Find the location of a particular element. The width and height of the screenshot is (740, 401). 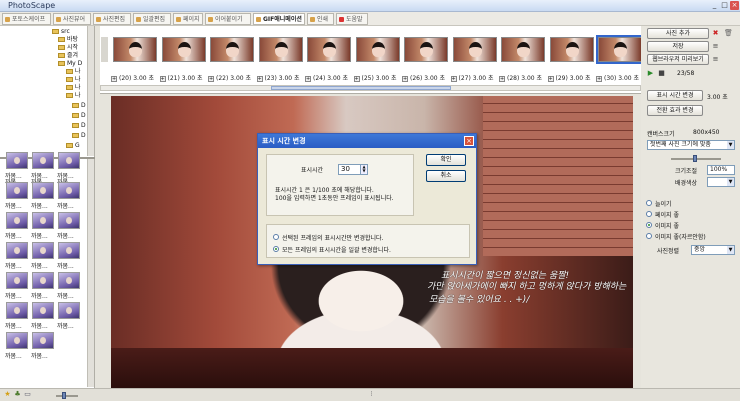

trash-icon: 🗑 is located at coordinates (728, 33).